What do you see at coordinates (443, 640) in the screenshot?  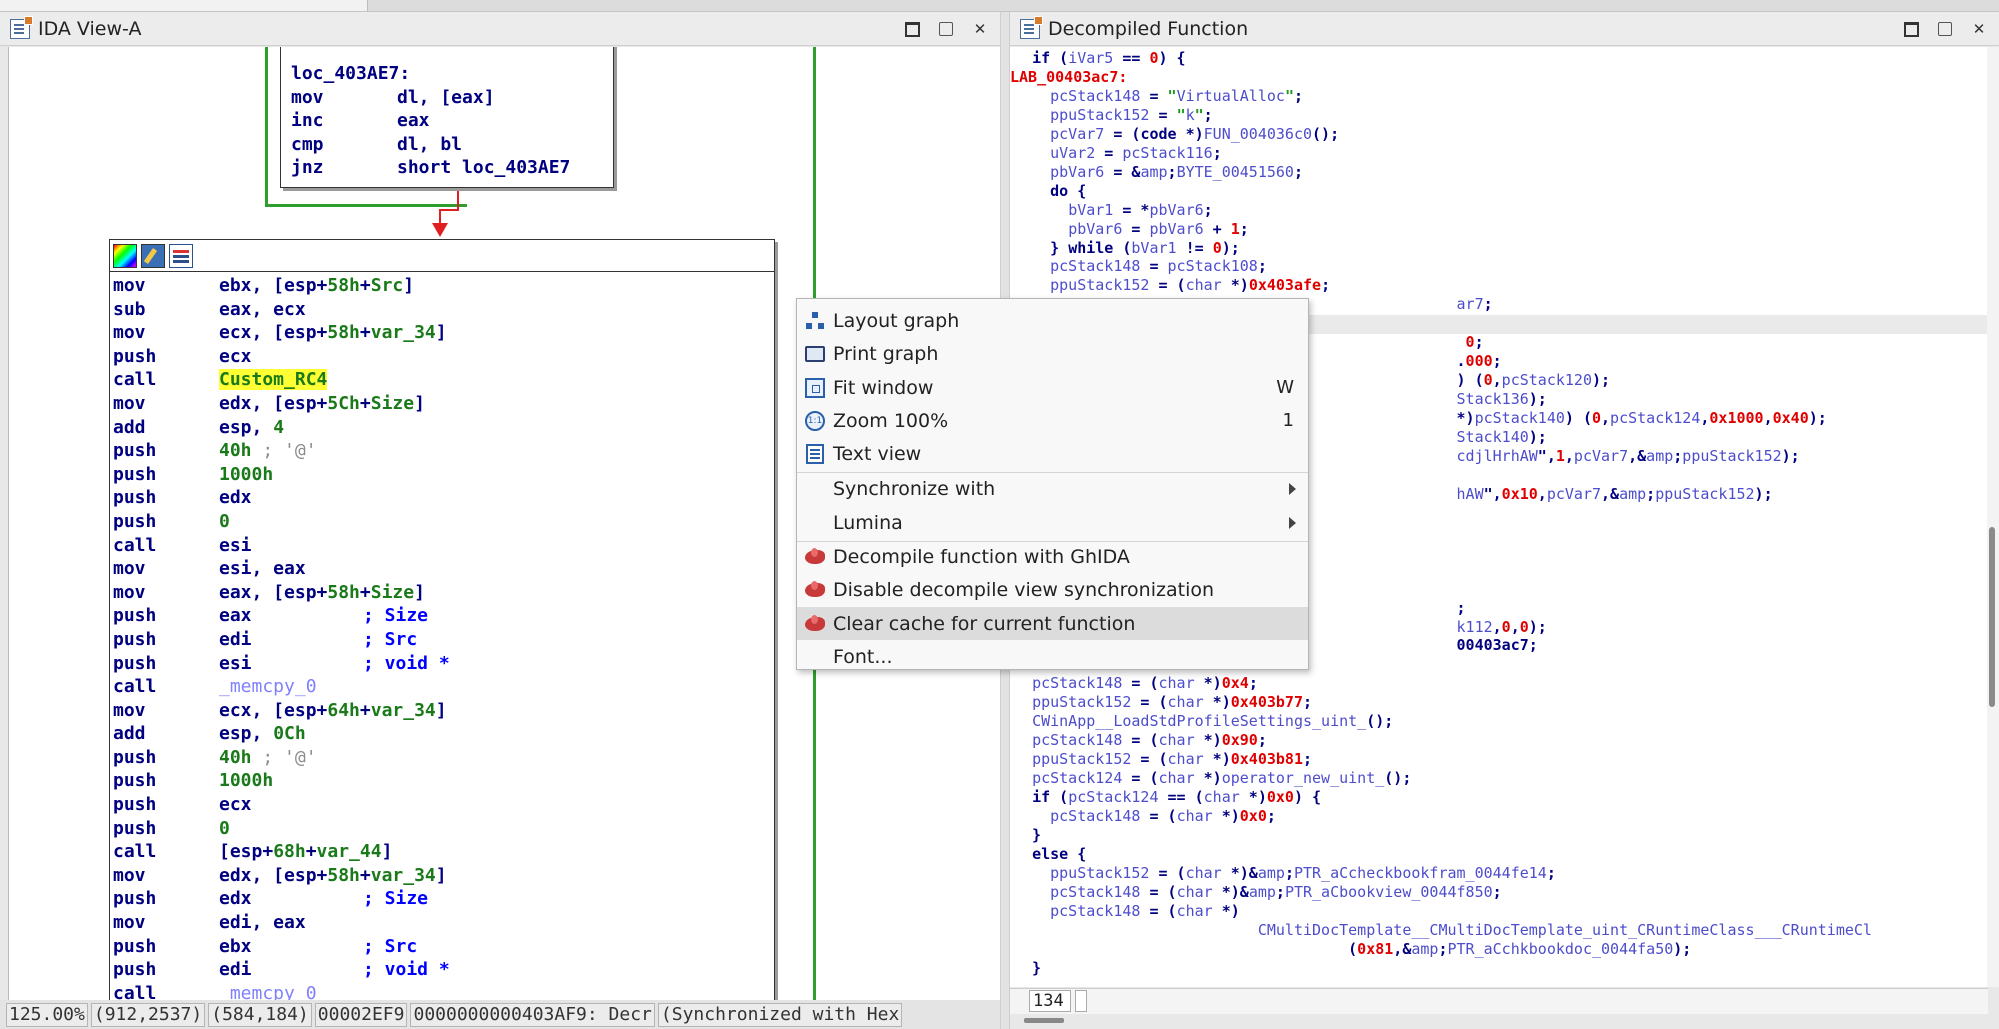 I see `asm-line: push edi ; Src` at bounding box center [443, 640].